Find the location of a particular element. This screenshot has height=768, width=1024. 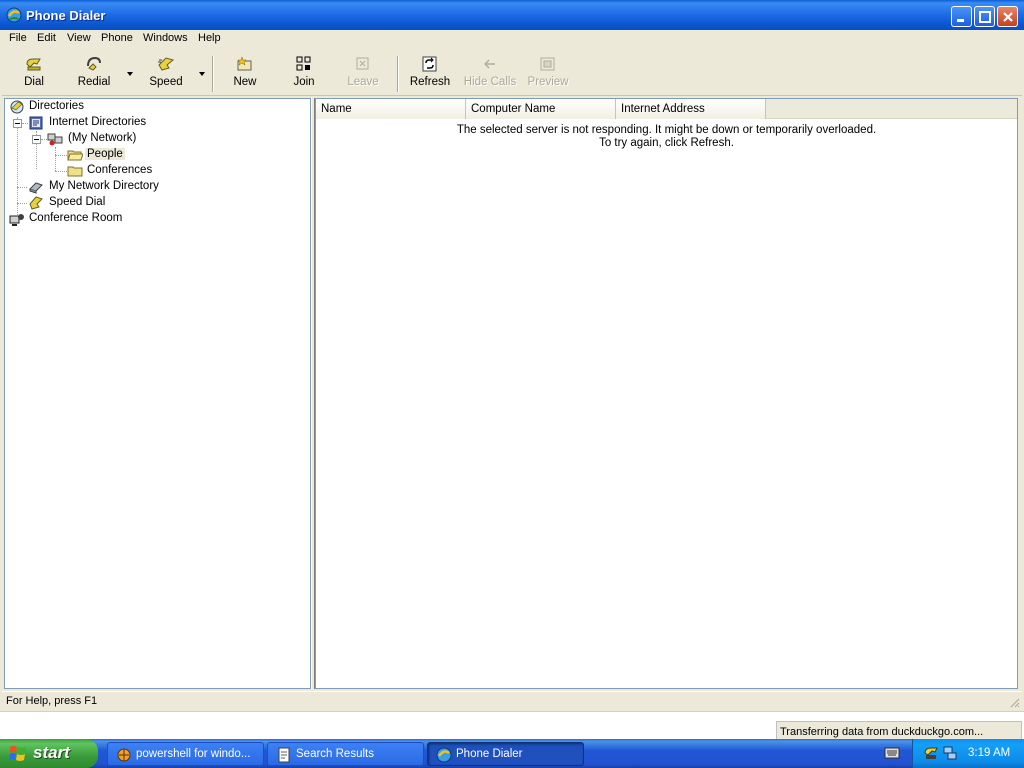

title-bar: Phone Dialer is located at coordinates (512, 15).